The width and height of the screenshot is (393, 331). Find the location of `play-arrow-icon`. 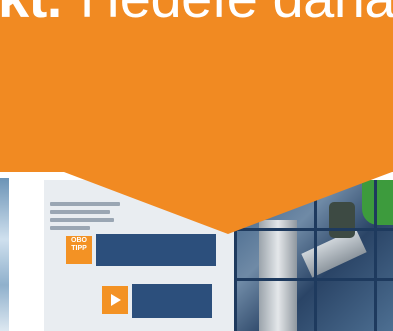

play-arrow-icon is located at coordinates (115, 300).